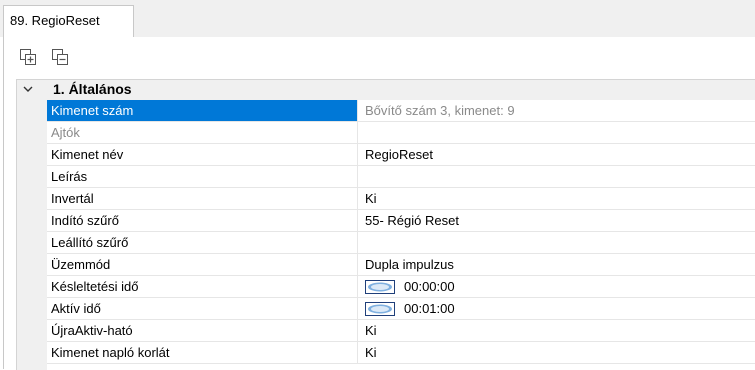  I want to click on grid-margin, so click(32, 235).